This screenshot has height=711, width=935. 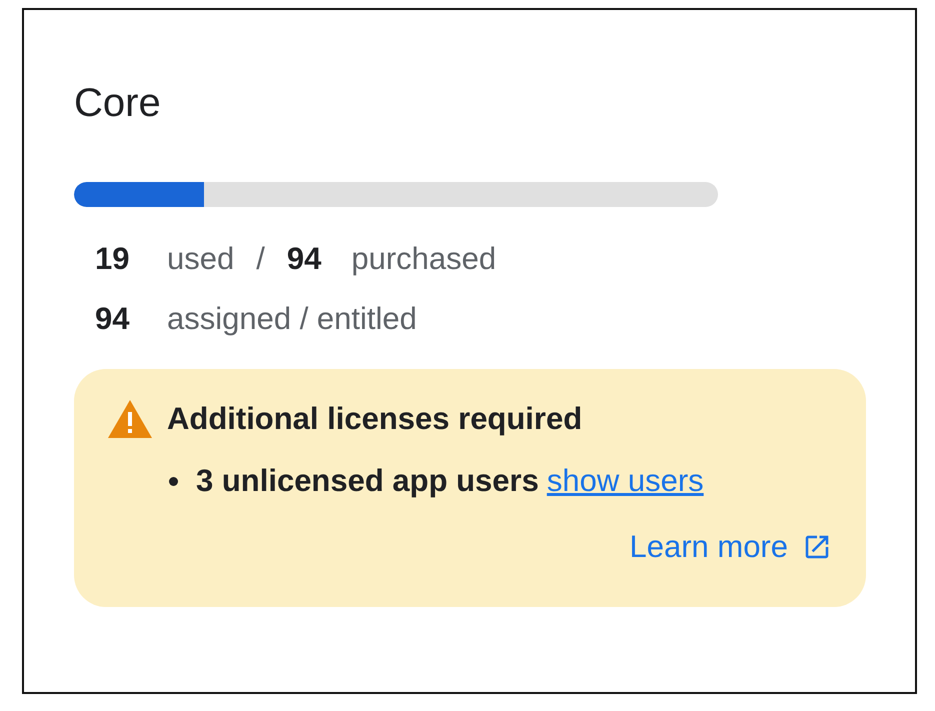 I want to click on bullet-icon, so click(x=173, y=481).